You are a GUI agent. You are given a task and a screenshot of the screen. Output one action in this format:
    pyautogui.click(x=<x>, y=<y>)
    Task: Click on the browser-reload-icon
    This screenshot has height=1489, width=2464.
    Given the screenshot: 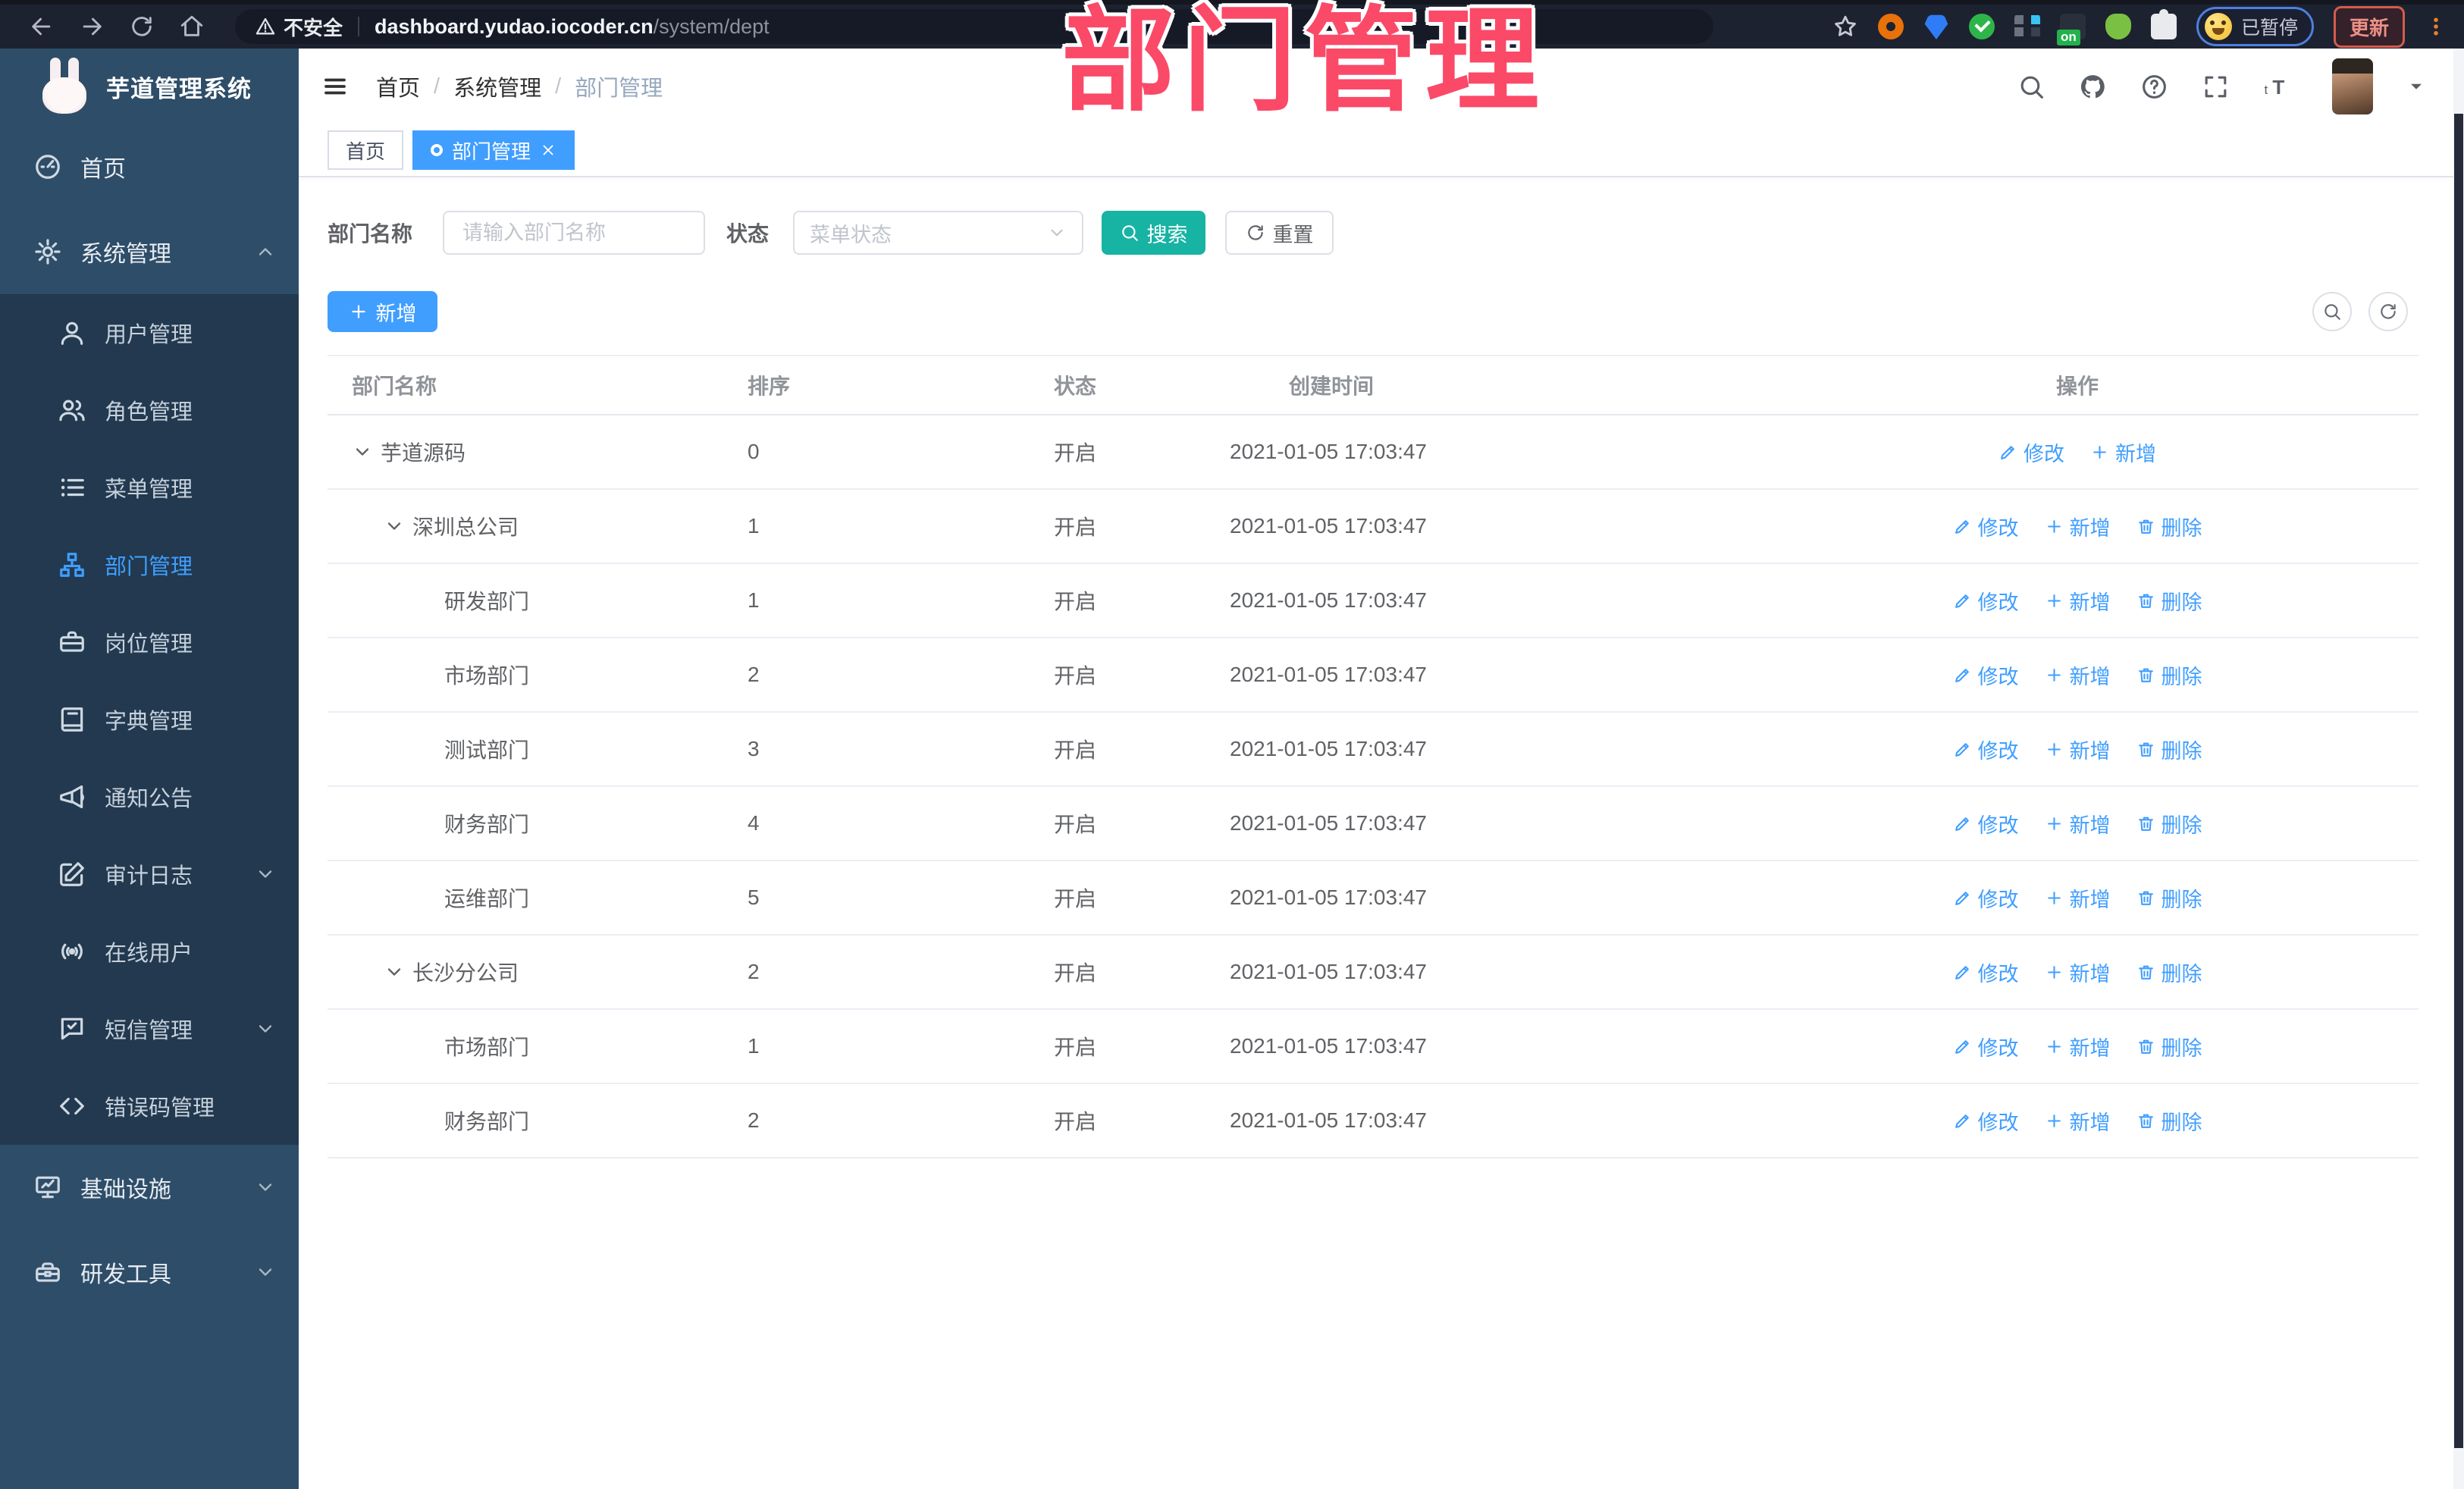 What is the action you would take?
    pyautogui.click(x=142, y=27)
    